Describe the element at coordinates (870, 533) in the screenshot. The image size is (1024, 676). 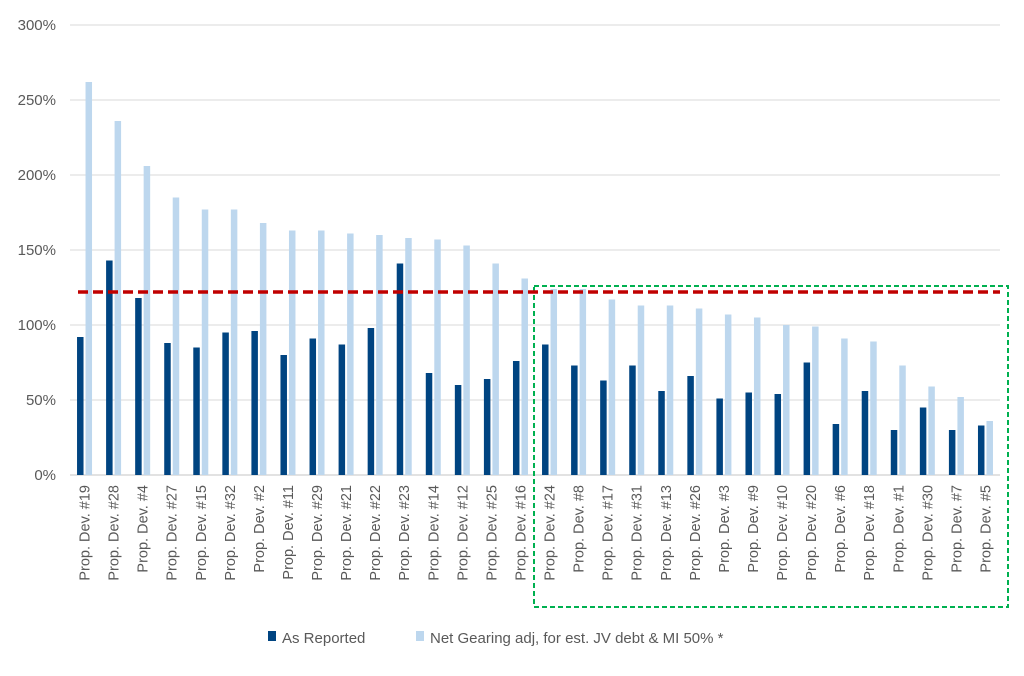
I see `x-tick-label: Prop. Dev. #18` at that location.